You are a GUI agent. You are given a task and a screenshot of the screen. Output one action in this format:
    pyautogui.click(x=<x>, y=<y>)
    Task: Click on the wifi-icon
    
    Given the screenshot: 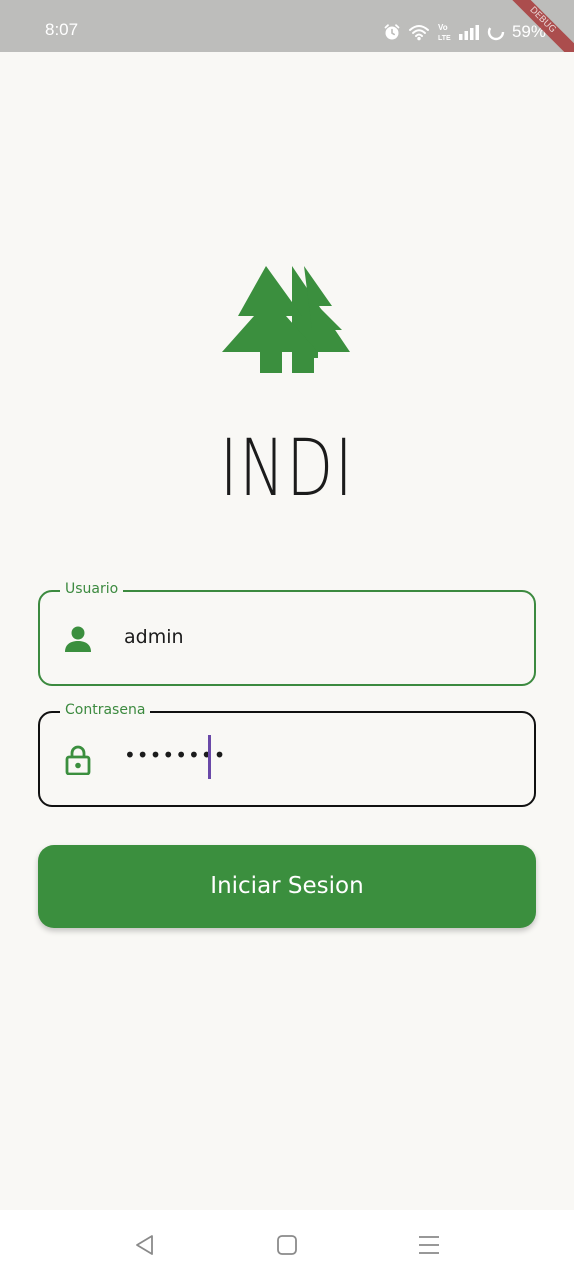 What is the action you would take?
    pyautogui.click(x=418, y=33)
    